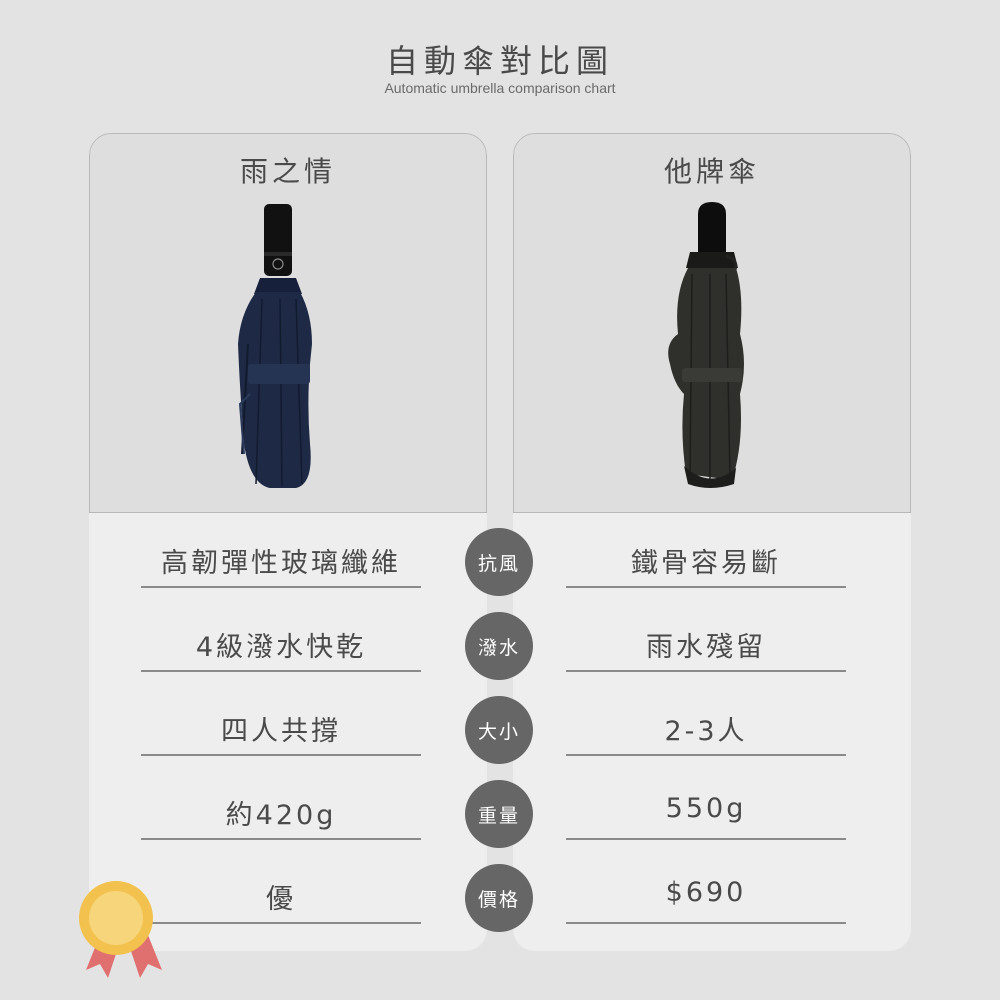  I want to click on other-wind-resistance-value: 鐵骨容易斷, so click(706, 563).